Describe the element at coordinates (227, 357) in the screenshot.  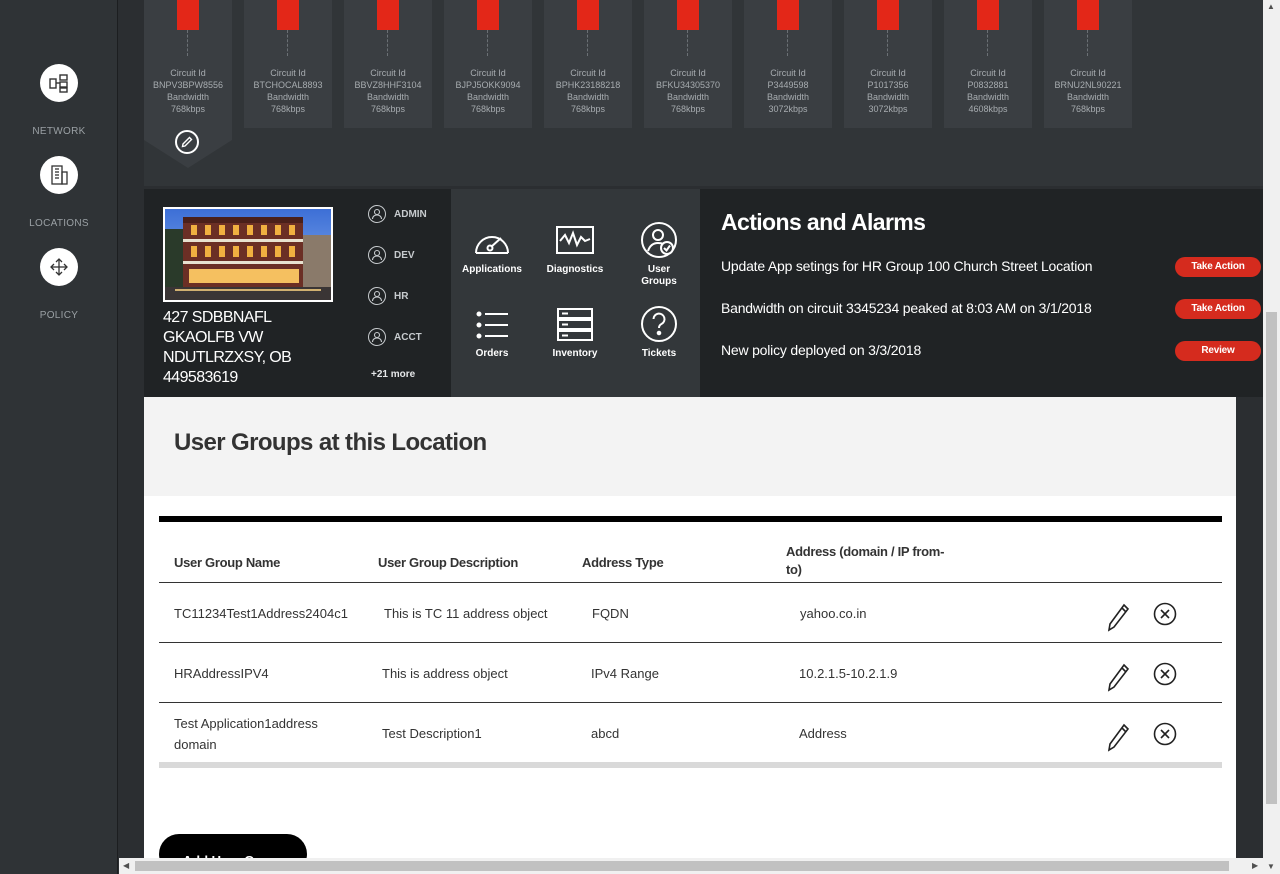
I see `address-line: NDUTLRZXSY, OB` at that location.